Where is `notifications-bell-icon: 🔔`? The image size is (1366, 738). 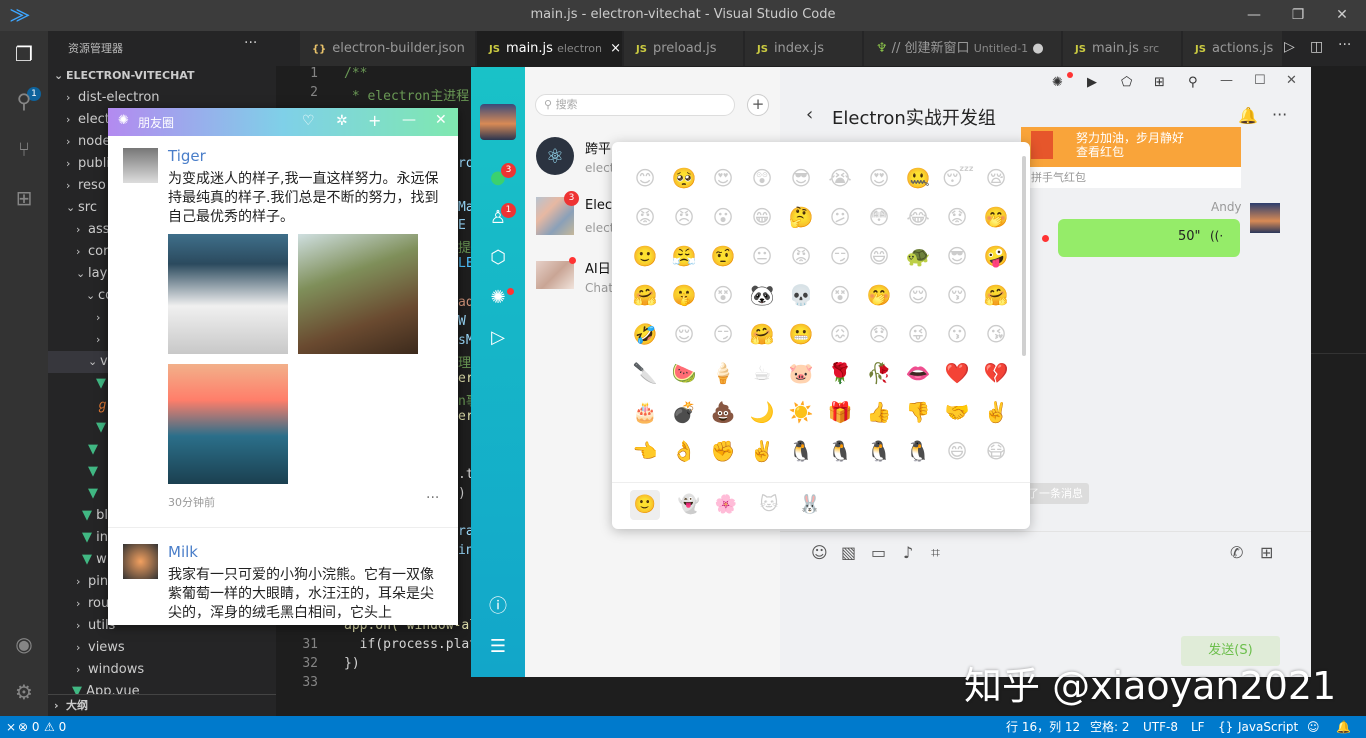
notifications-bell-icon: 🔔 is located at coordinates (1343, 727).